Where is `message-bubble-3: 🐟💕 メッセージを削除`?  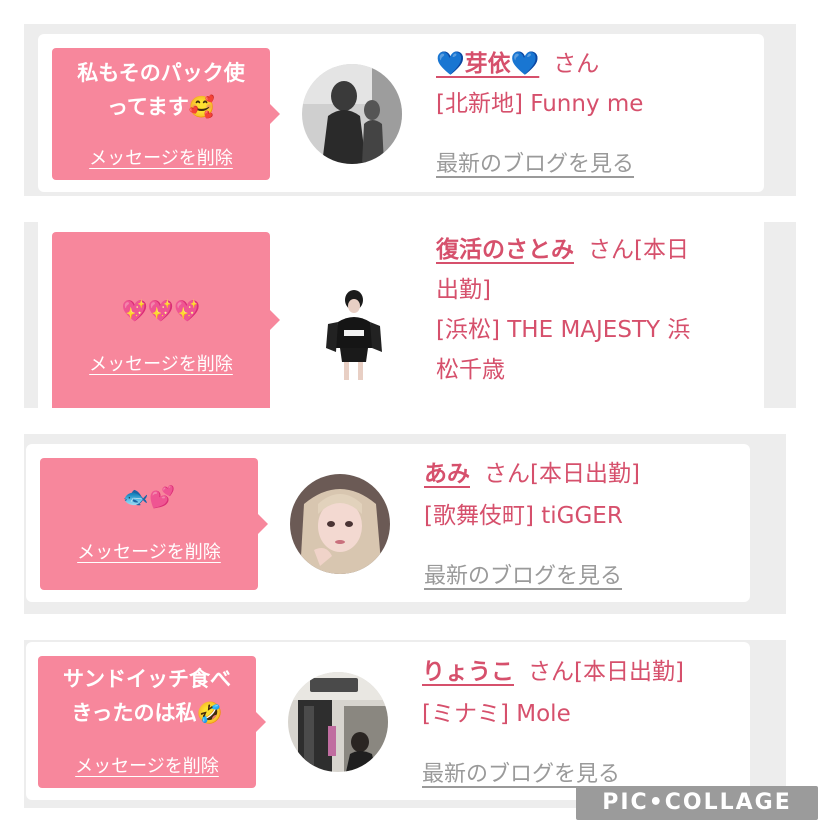
message-bubble-3: 🐟💕 メッセージを削除 is located at coordinates (154, 524).